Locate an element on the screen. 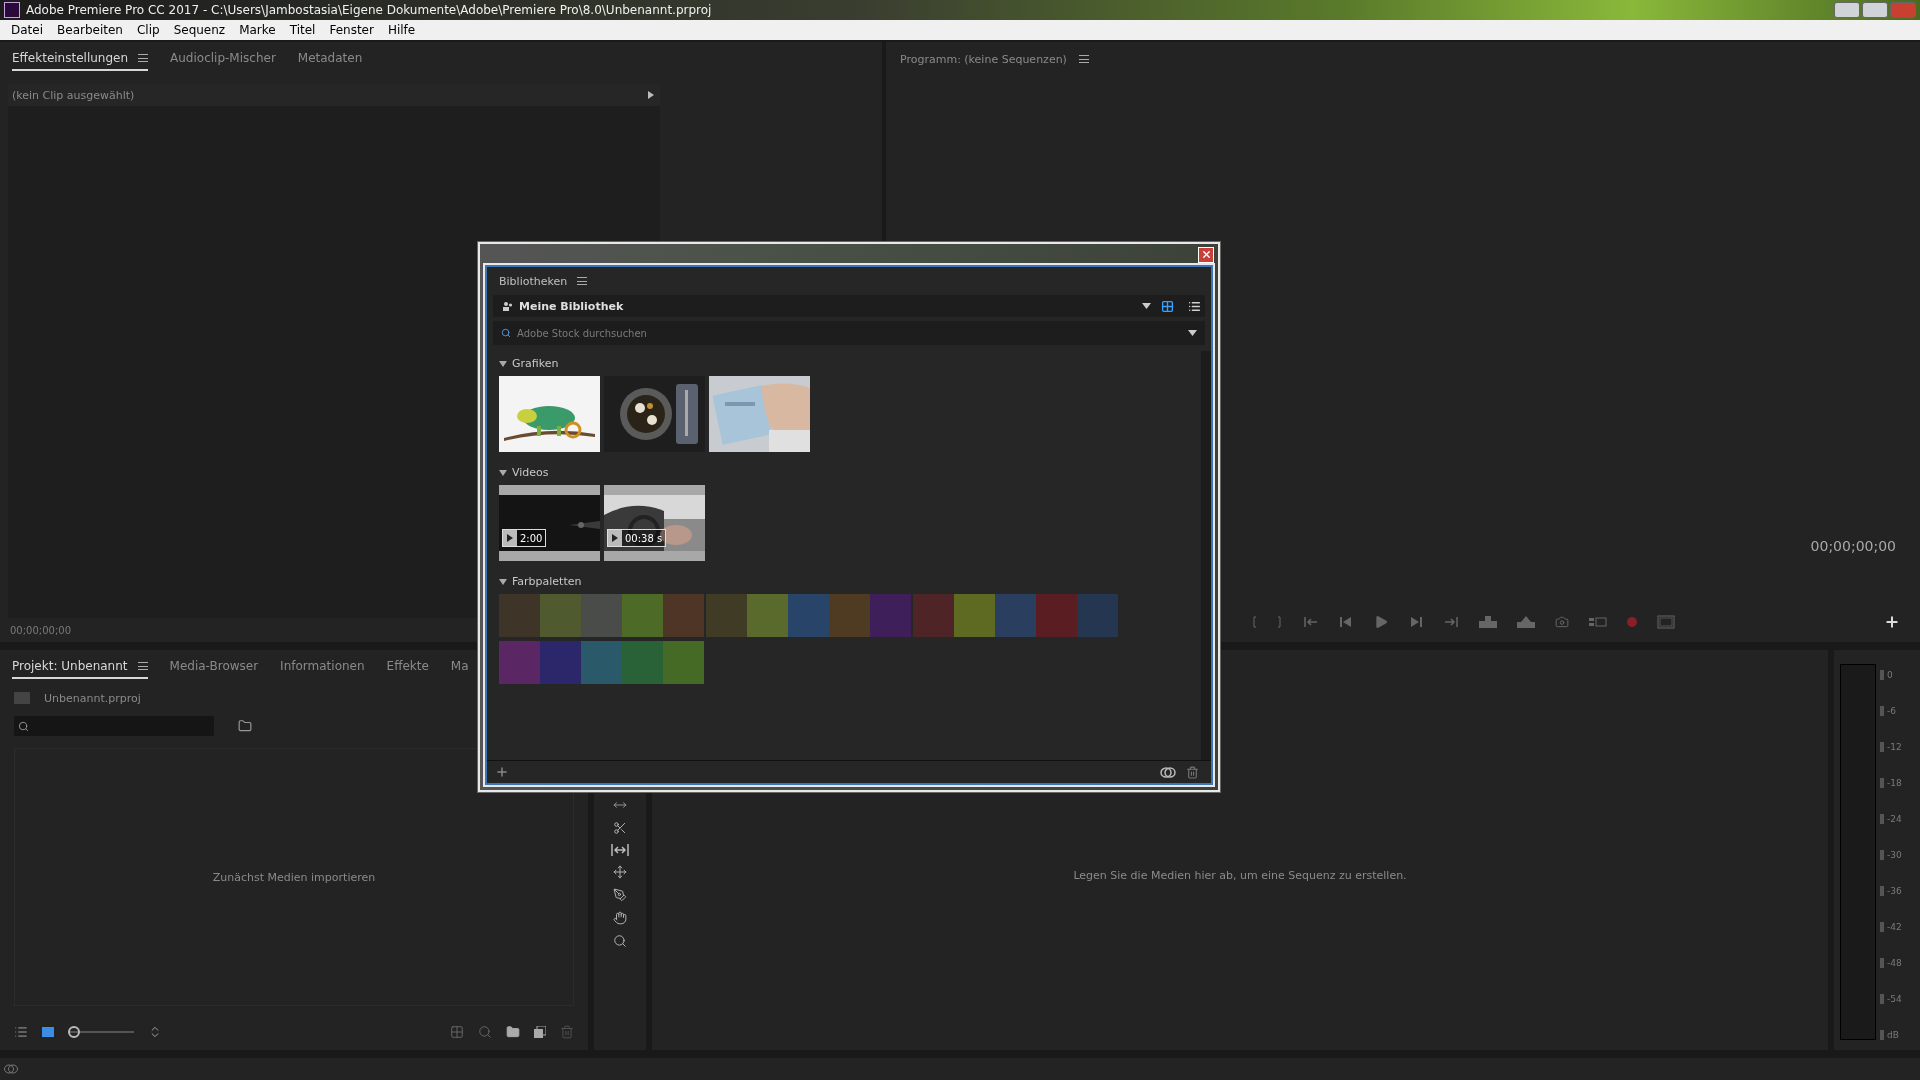 The width and height of the screenshot is (1920, 1080). panel-tab: Media-Browser is located at coordinates (214, 667).